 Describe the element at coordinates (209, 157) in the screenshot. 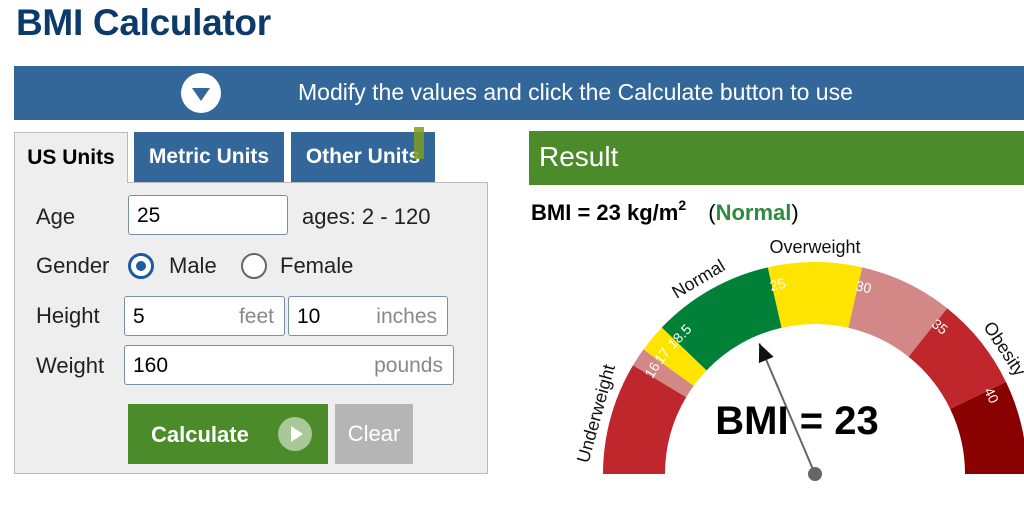

I see `tab-metric-units: Metric Units` at that location.